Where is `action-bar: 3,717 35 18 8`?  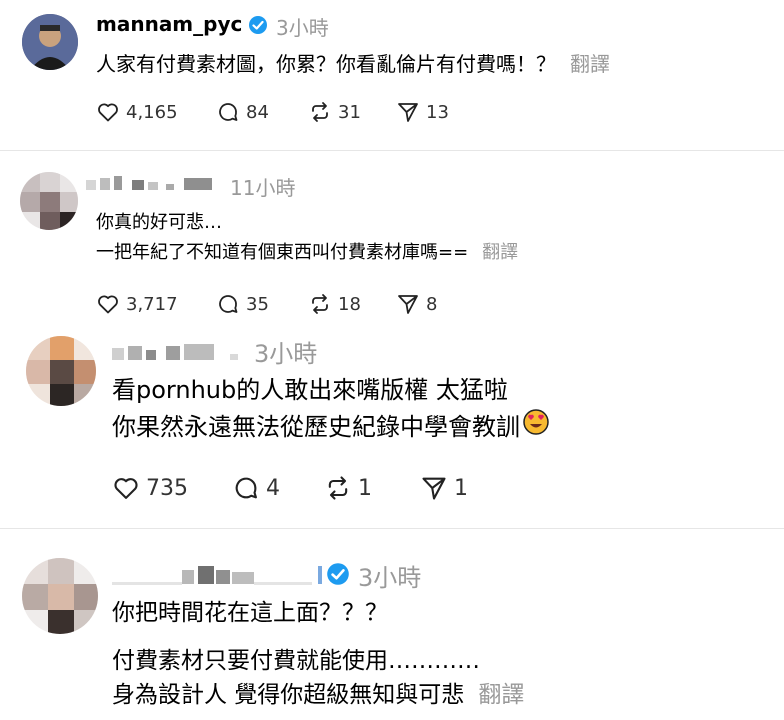
action-bar: 3,717 35 18 8 is located at coordinates (266, 304).